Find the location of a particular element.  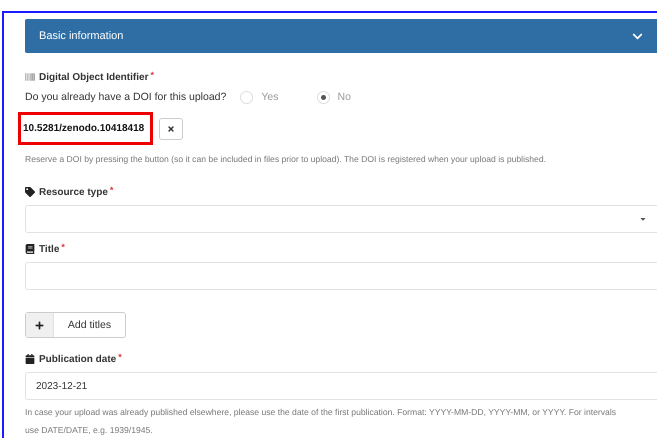

book-icon is located at coordinates (30, 249).